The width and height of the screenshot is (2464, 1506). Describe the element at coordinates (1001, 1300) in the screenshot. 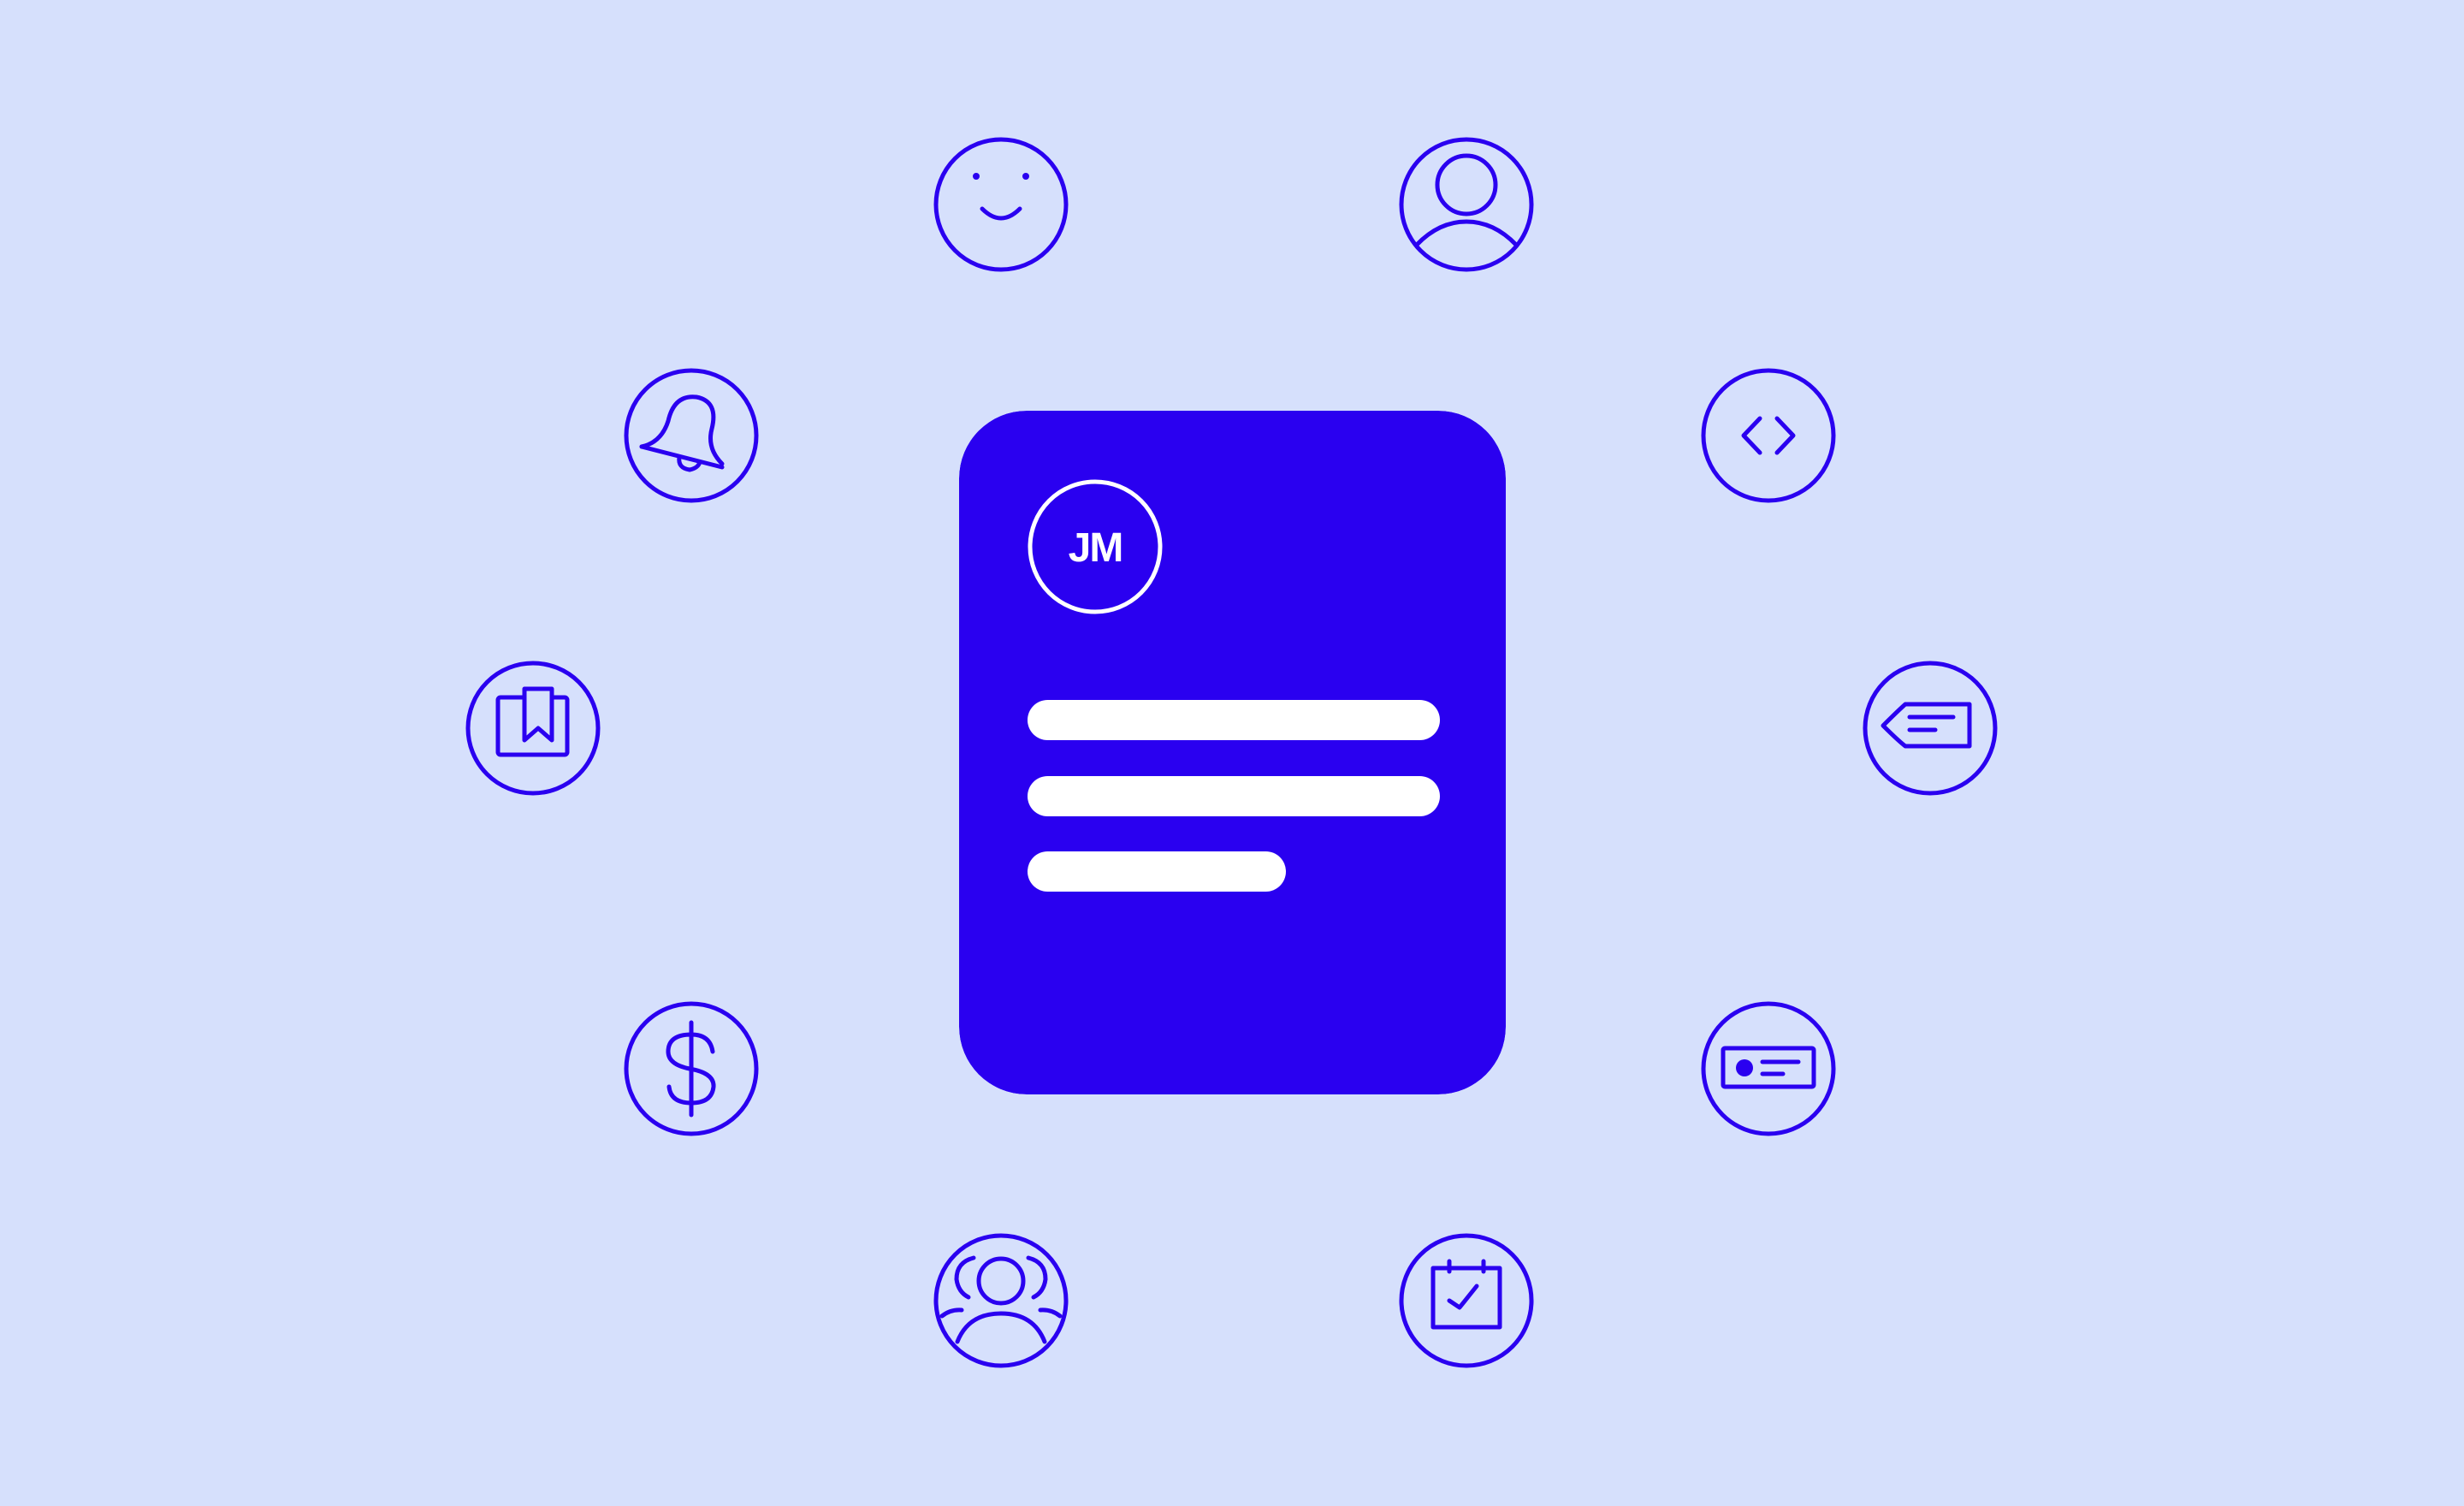

I see `team-icon` at that location.